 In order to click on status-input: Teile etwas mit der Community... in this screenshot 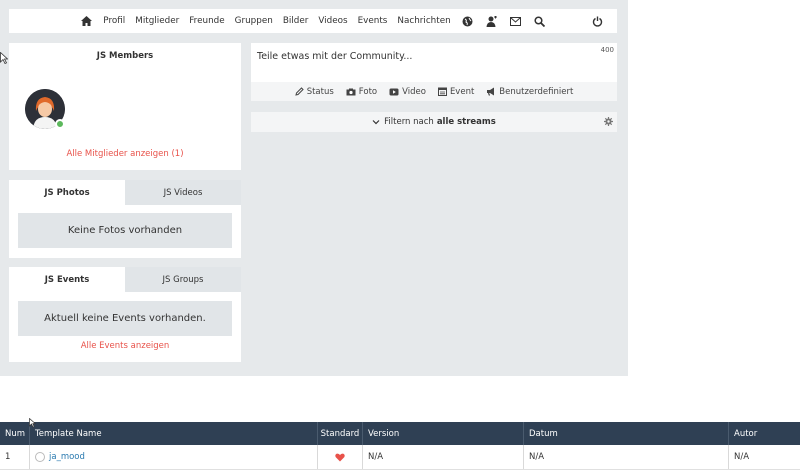, I will do `click(422, 56)`.